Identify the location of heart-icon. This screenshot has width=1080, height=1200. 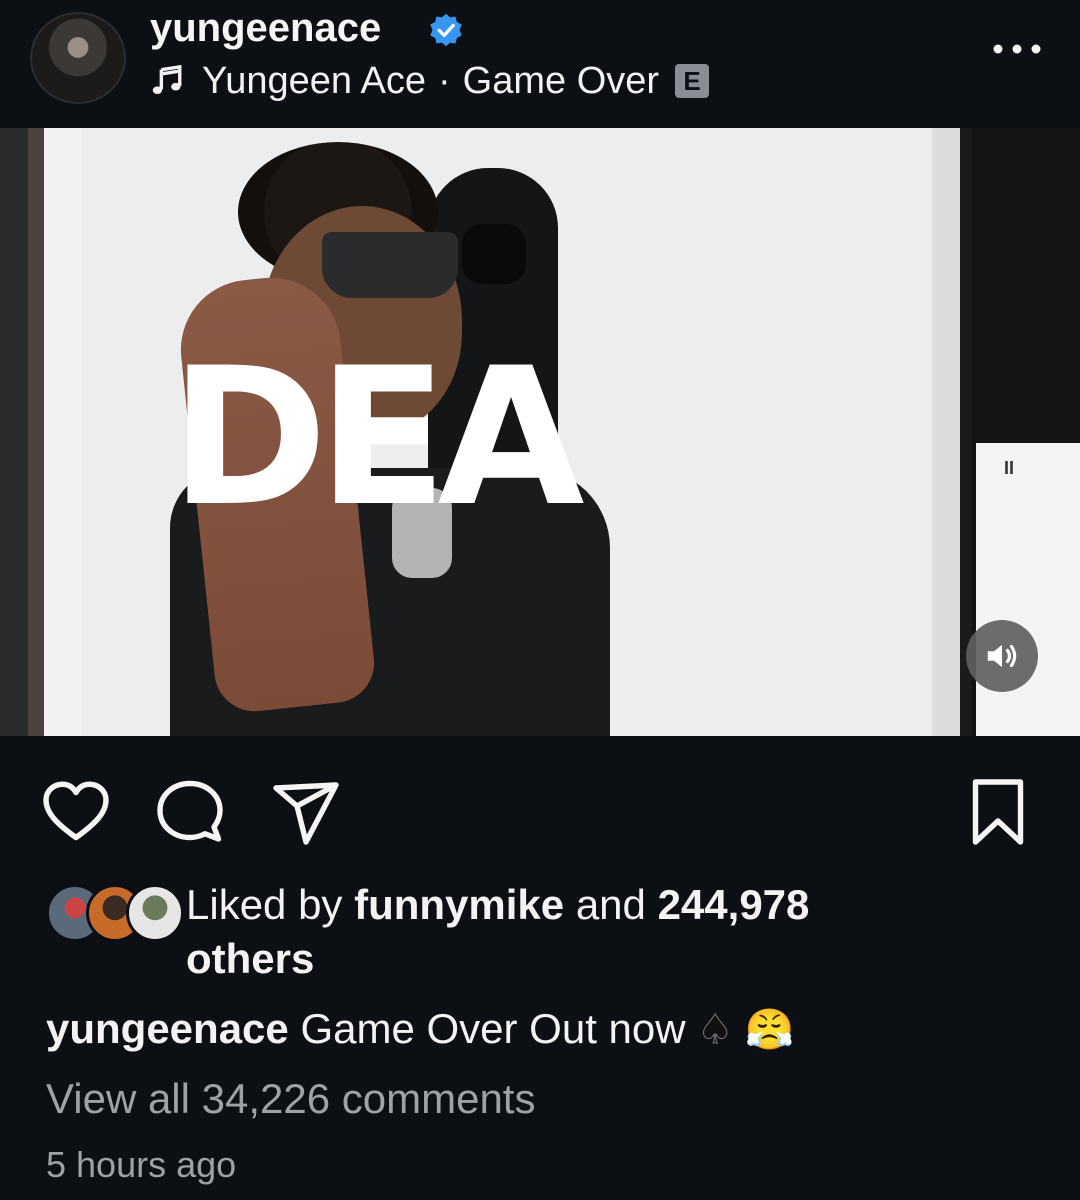
(76, 812).